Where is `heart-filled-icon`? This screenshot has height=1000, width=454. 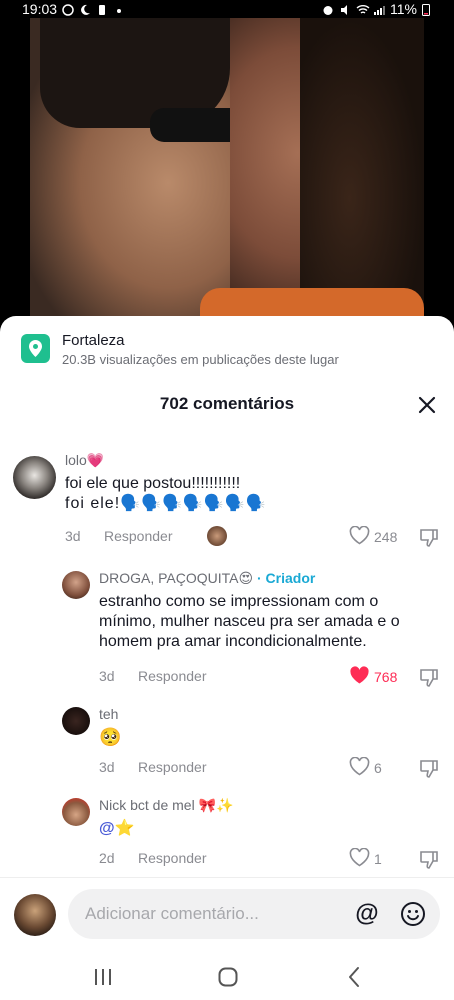
heart-filled-icon is located at coordinates (359, 677).